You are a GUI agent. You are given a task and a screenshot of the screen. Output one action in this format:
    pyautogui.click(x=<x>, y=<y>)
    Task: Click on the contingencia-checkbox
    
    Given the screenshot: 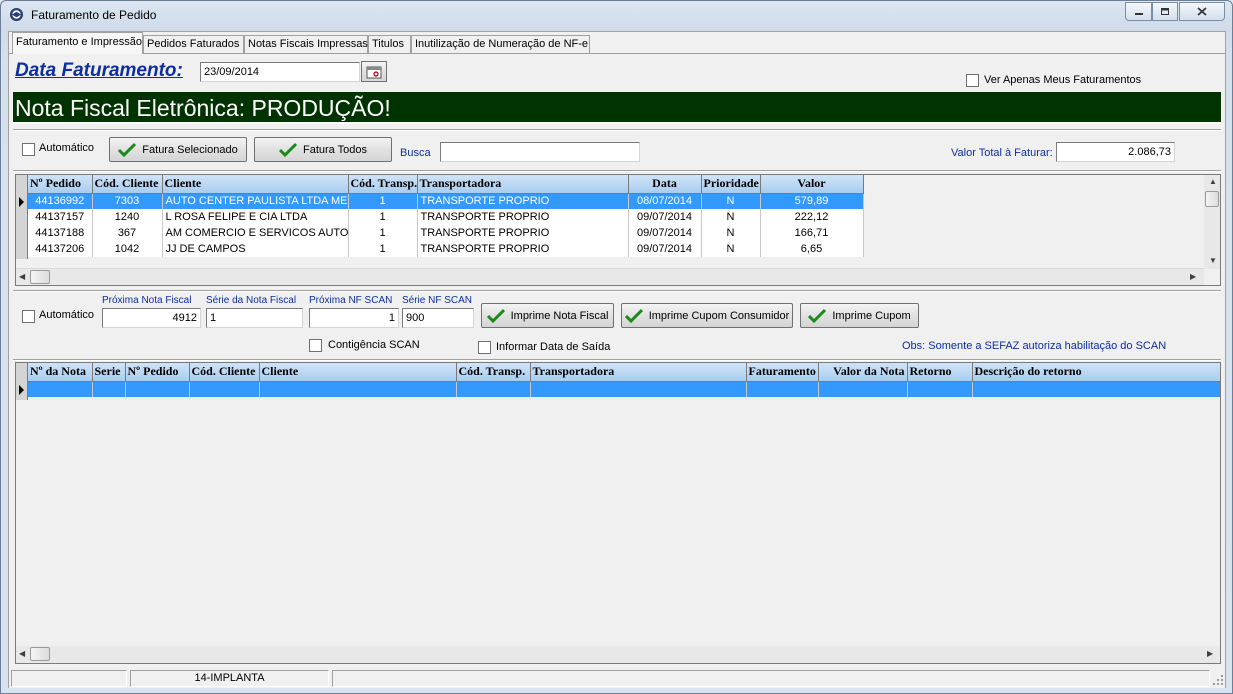 What is the action you would take?
    pyautogui.click(x=315, y=345)
    